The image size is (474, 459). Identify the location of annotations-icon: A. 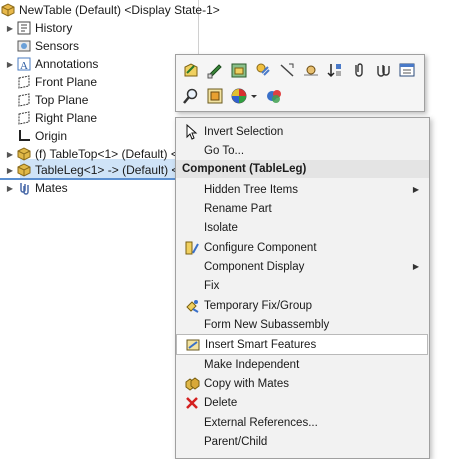
(24, 64).